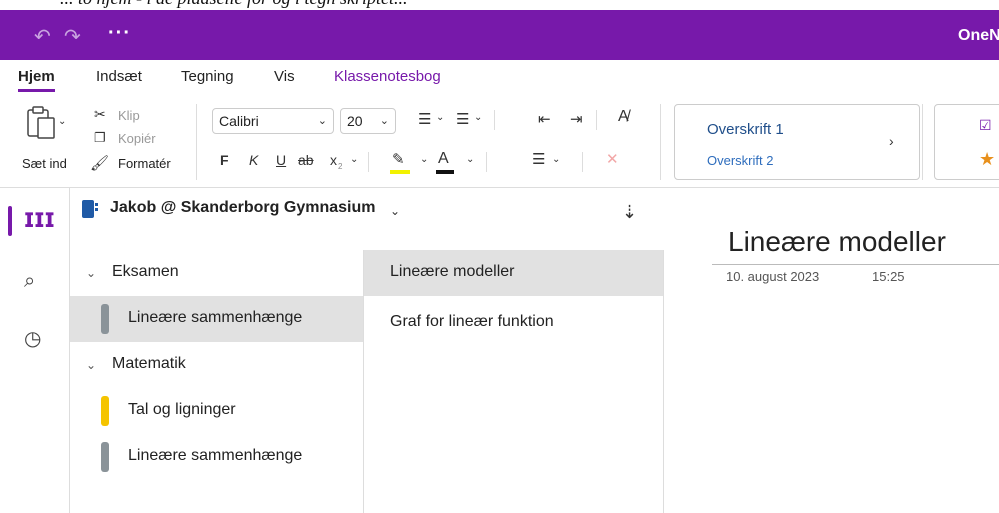 Image resolution: width=999 pixels, height=513 pixels. Describe the element at coordinates (32, 338) in the screenshot. I see `recent-clock-icon: ◷` at that location.